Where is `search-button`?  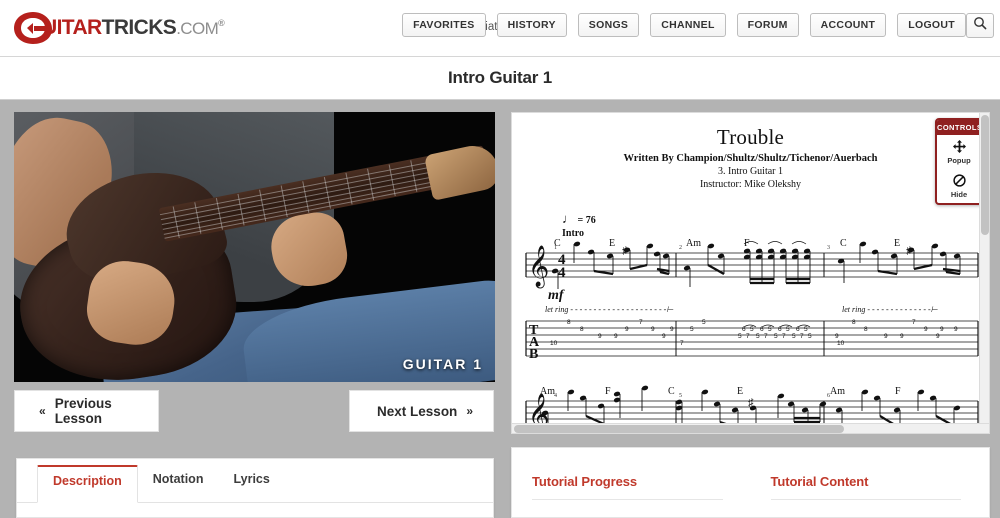
search-button is located at coordinates (980, 25).